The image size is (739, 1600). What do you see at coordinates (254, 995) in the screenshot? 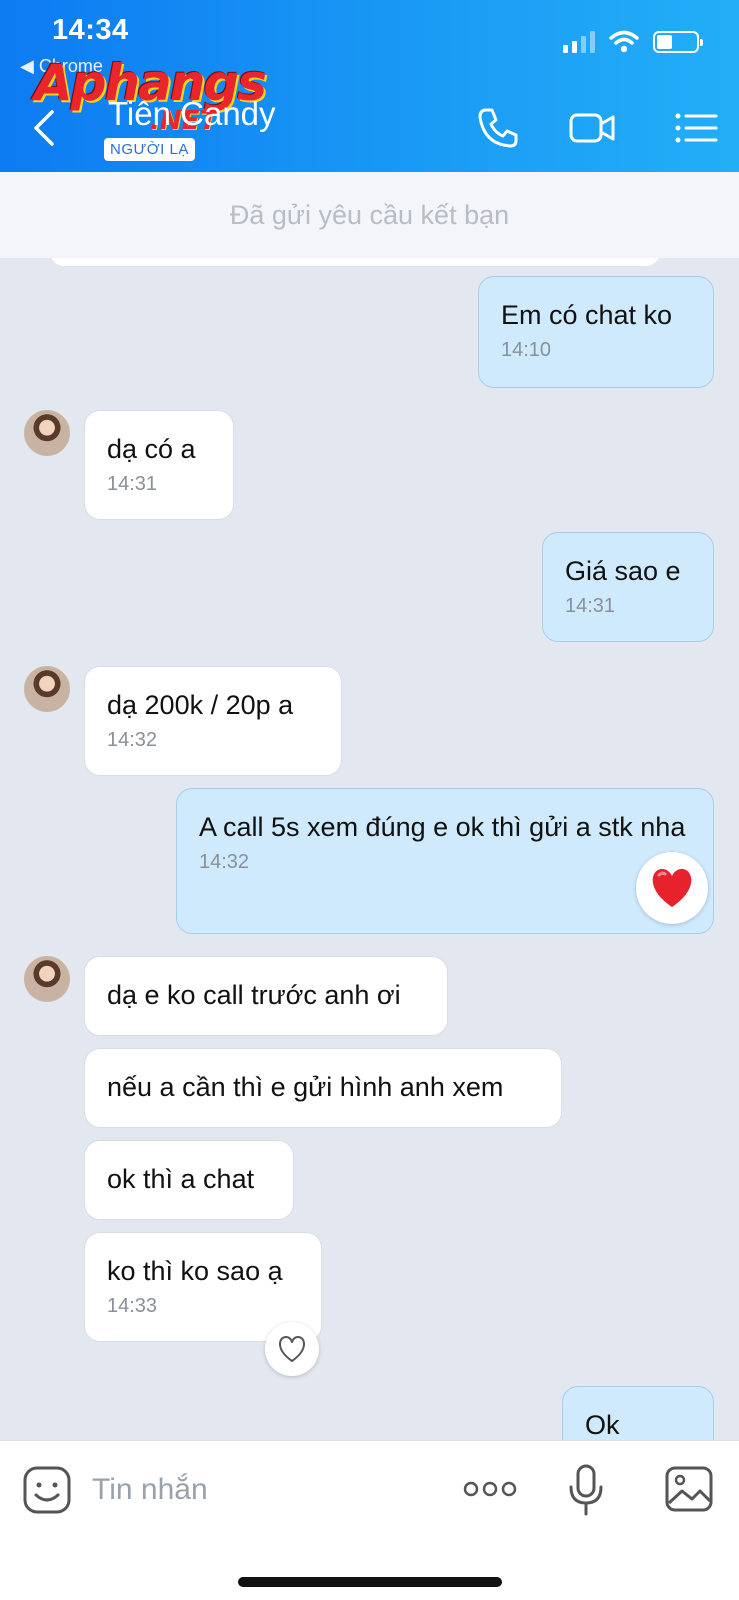
I see `message-text: dạ e ko call trước anh ơi` at bounding box center [254, 995].